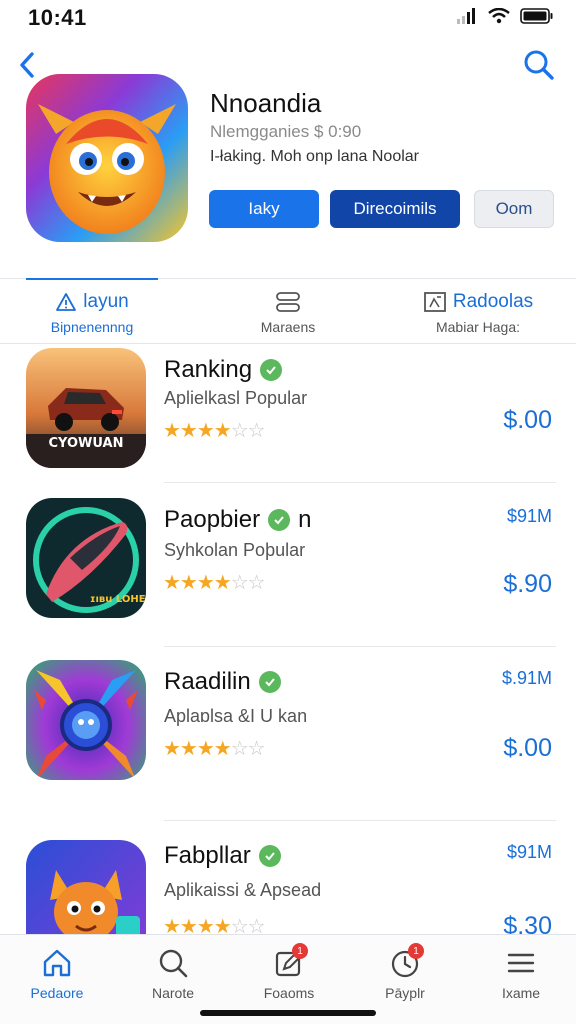  I want to click on stack-icon, so click(288, 302).